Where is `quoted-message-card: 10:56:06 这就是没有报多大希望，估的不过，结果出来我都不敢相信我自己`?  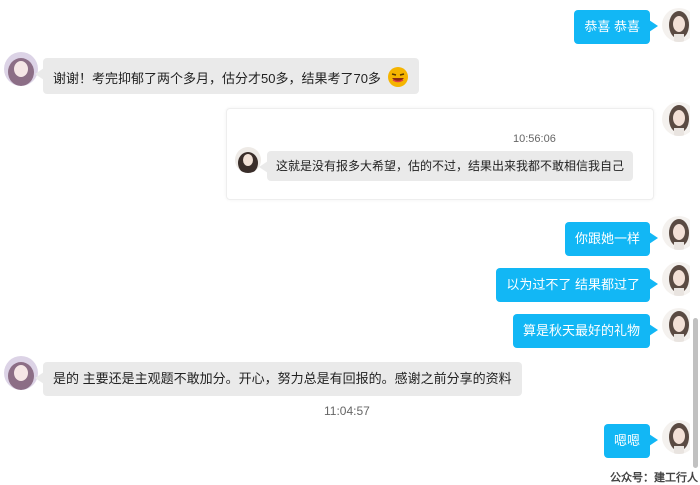
quoted-message-card: 10:56:06 这就是没有报多大希望，估的不过，结果出来我都不敢相信我自己 is located at coordinates (440, 154).